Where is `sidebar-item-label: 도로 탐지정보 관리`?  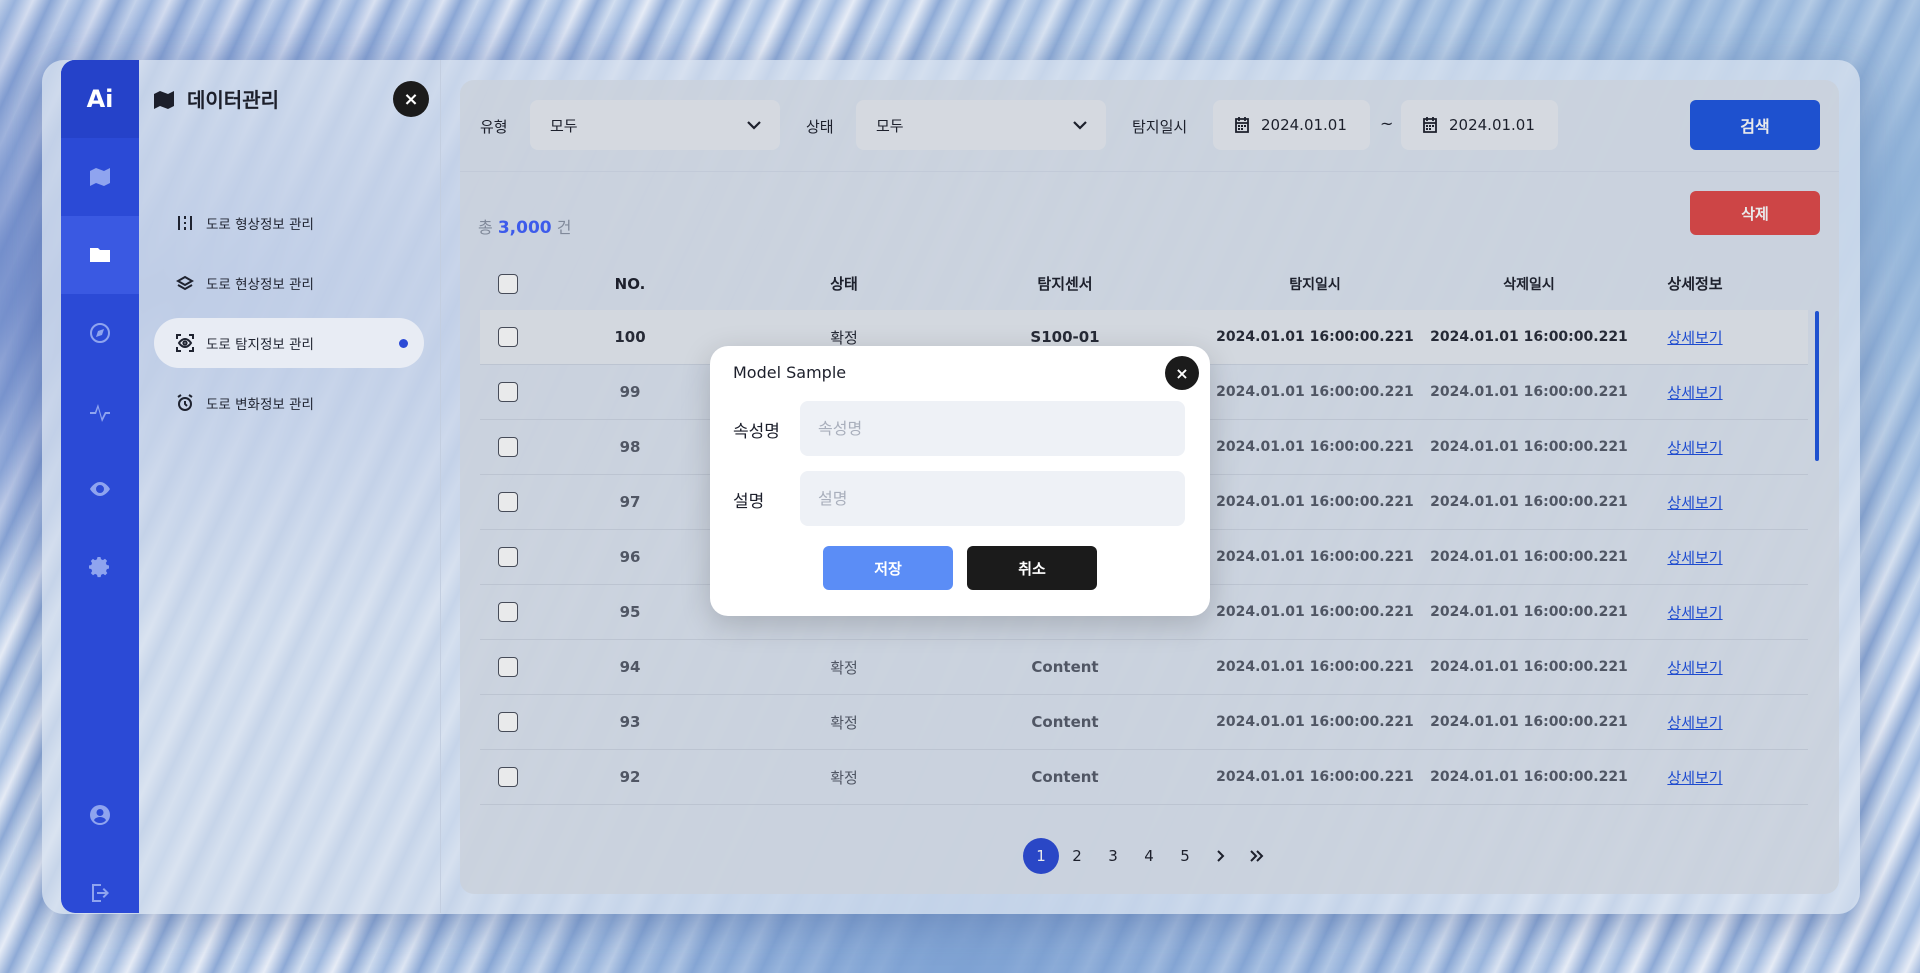
sidebar-item-label: 도로 탐지정보 관리 is located at coordinates (260, 345).